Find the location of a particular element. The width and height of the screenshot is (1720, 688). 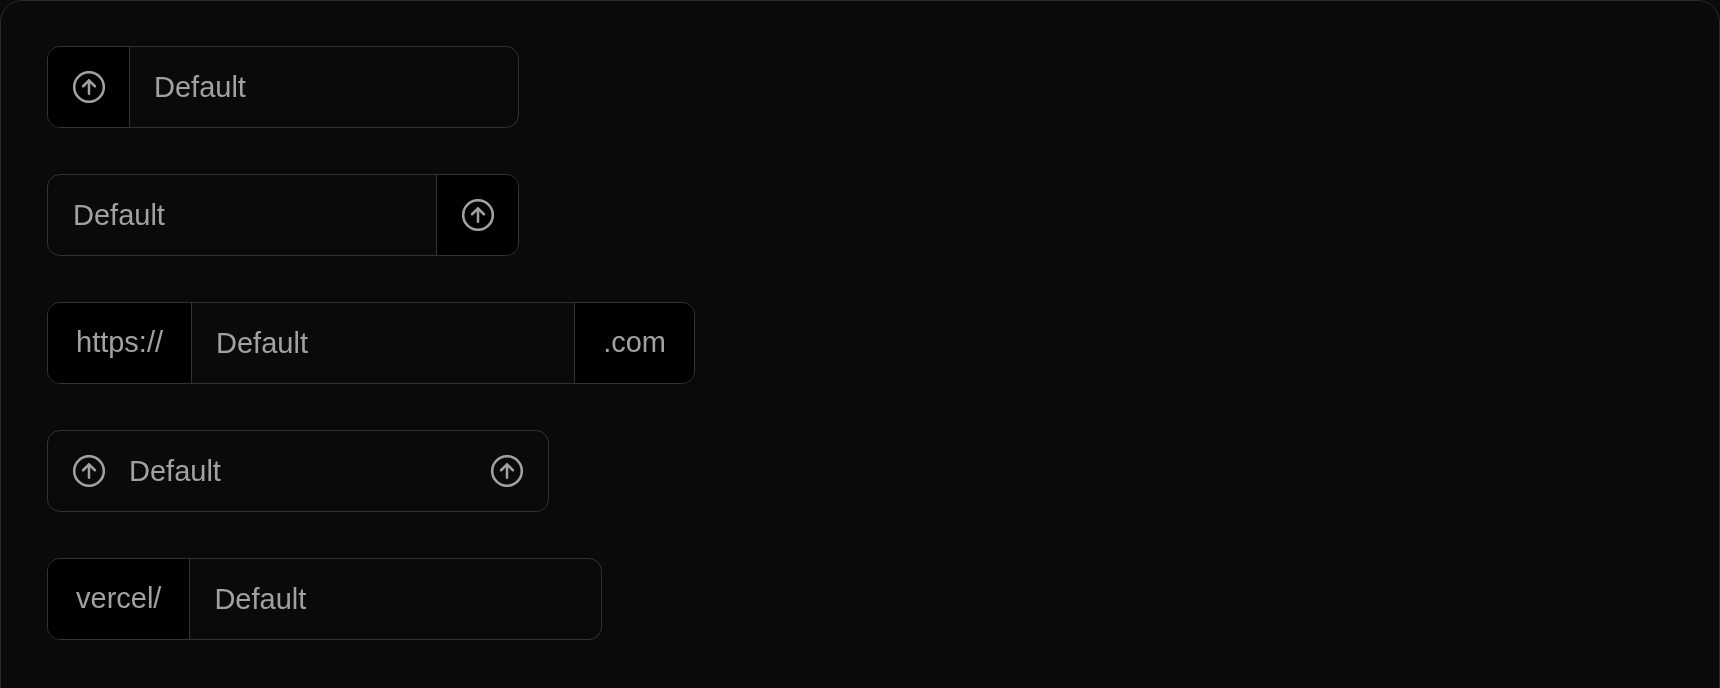

input-group: https:// Default .com is located at coordinates (371, 343).